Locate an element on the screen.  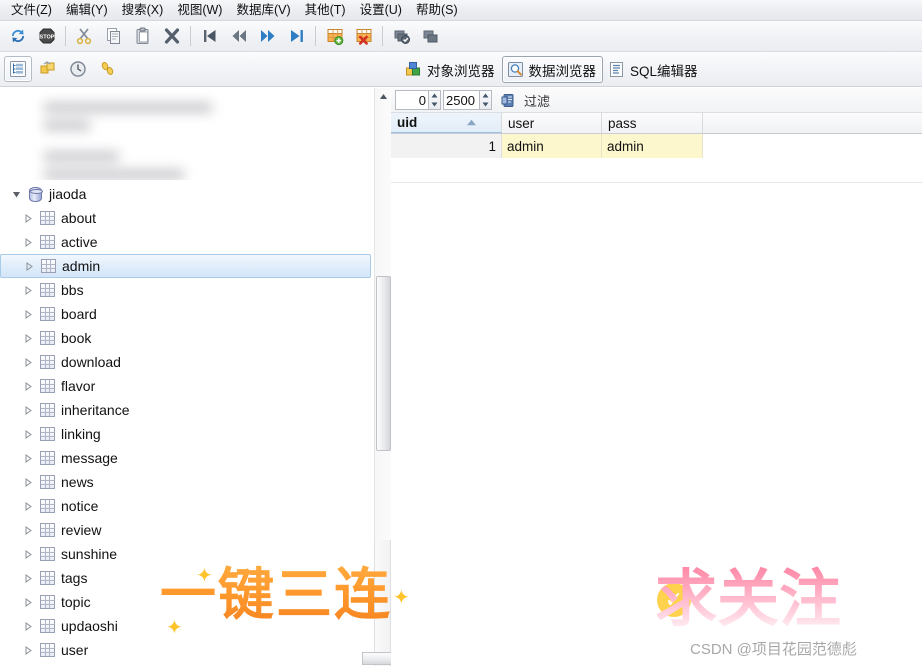
menu-database: 数据库(V) is located at coordinates (263, 10).